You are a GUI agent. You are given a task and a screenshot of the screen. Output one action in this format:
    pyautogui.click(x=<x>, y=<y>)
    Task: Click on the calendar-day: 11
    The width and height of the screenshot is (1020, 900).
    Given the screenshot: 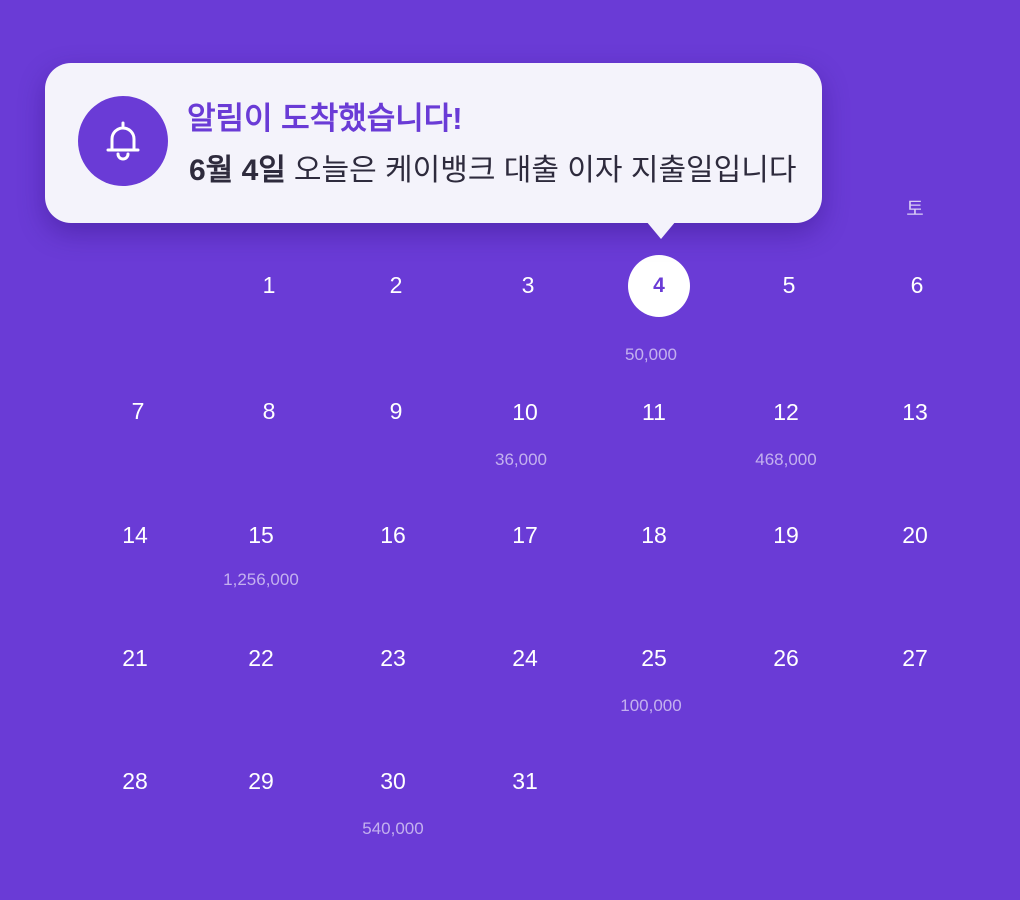 What is the action you would take?
    pyautogui.click(x=654, y=412)
    